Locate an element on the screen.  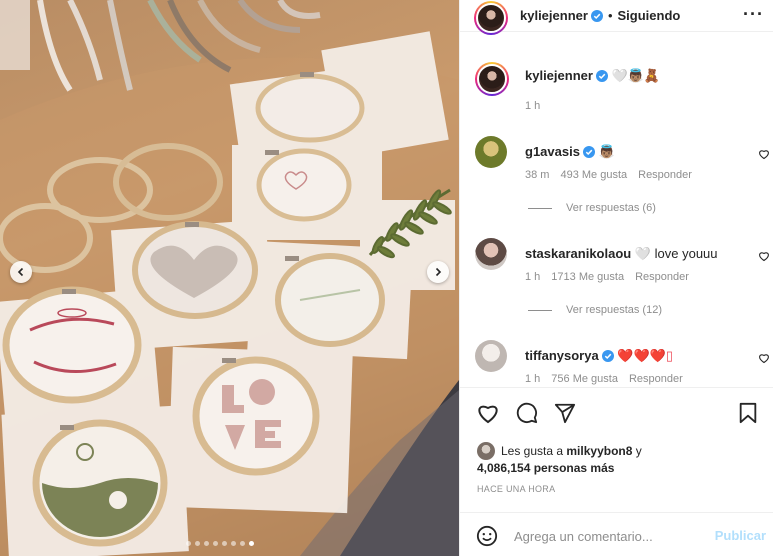
view-replies-button: Ver respuestas (12) is located at coordinates (595, 310).